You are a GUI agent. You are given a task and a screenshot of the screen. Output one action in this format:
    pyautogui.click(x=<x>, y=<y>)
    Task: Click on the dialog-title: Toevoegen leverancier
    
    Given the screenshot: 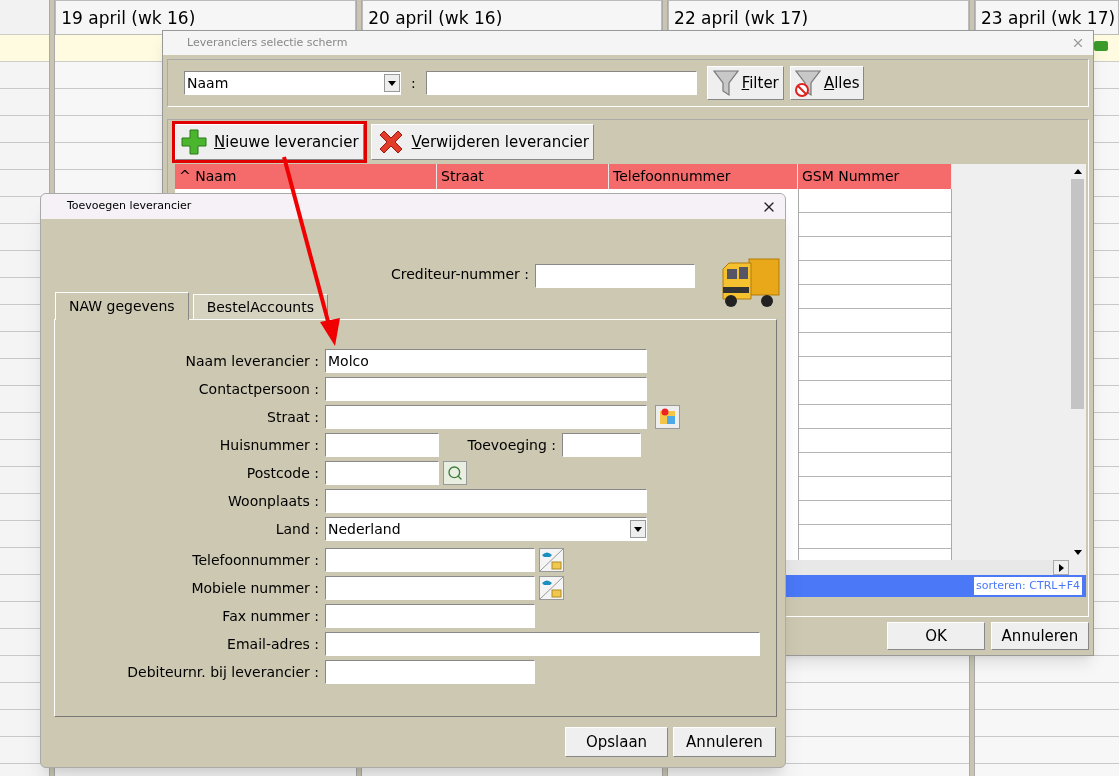 What is the action you would take?
    pyautogui.click(x=129, y=206)
    